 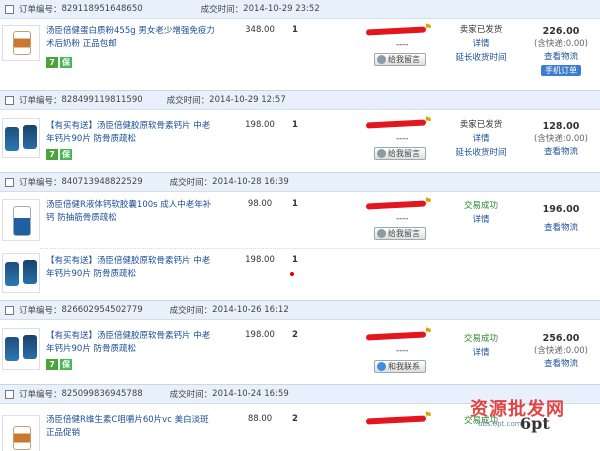 I want to click on contact-me-button: 和我联系, so click(x=400, y=366).